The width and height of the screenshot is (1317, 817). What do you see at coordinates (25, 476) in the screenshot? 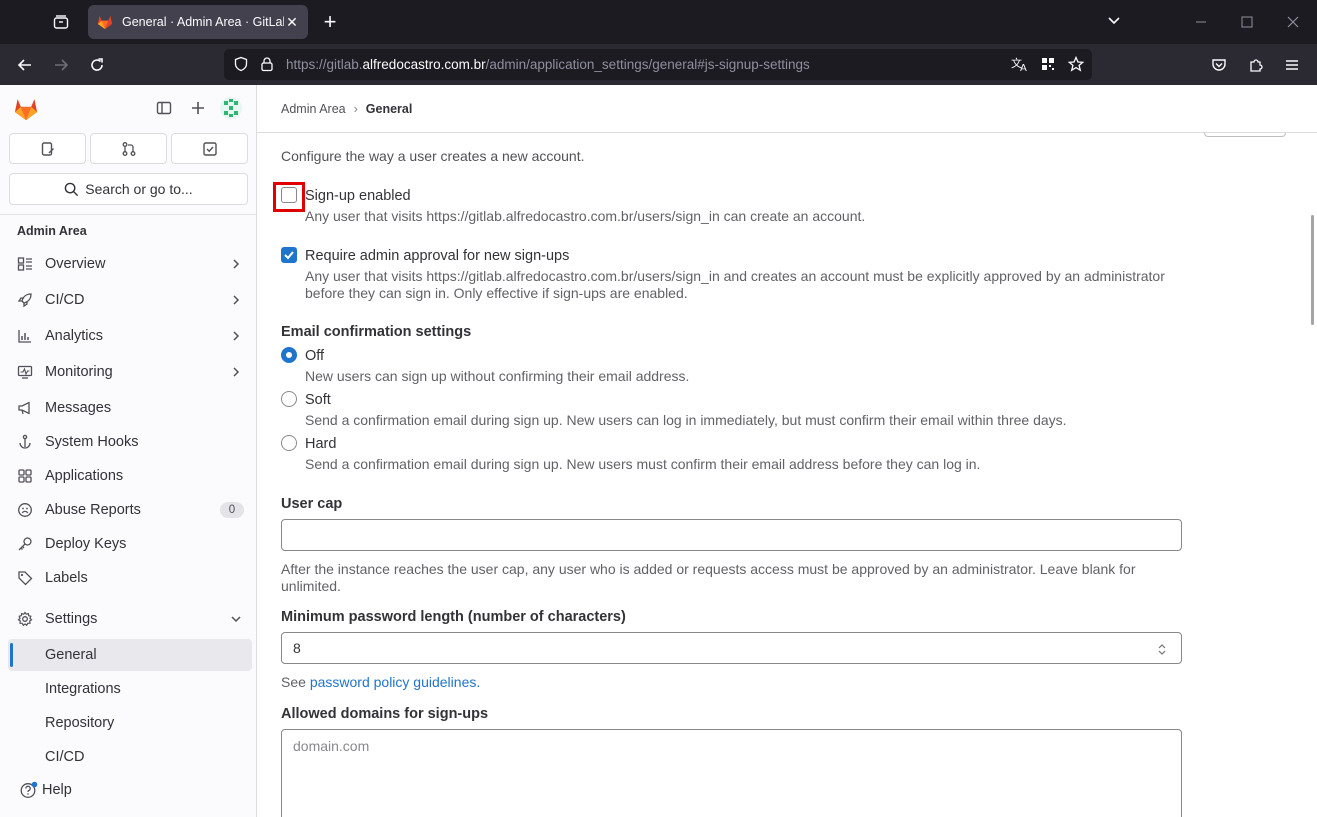
I see `applications-icon` at bounding box center [25, 476].